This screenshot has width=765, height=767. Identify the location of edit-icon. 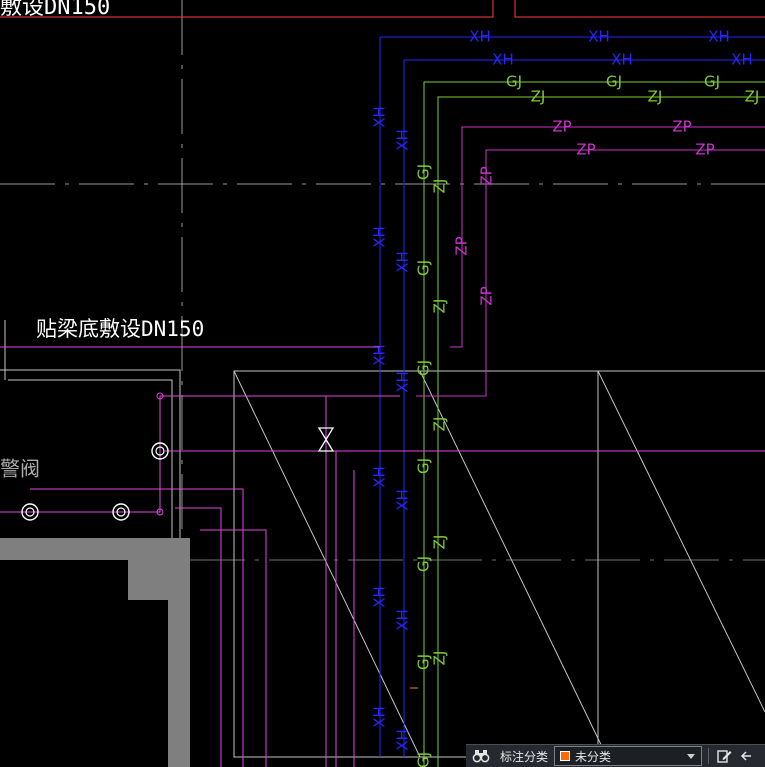
(724, 756).